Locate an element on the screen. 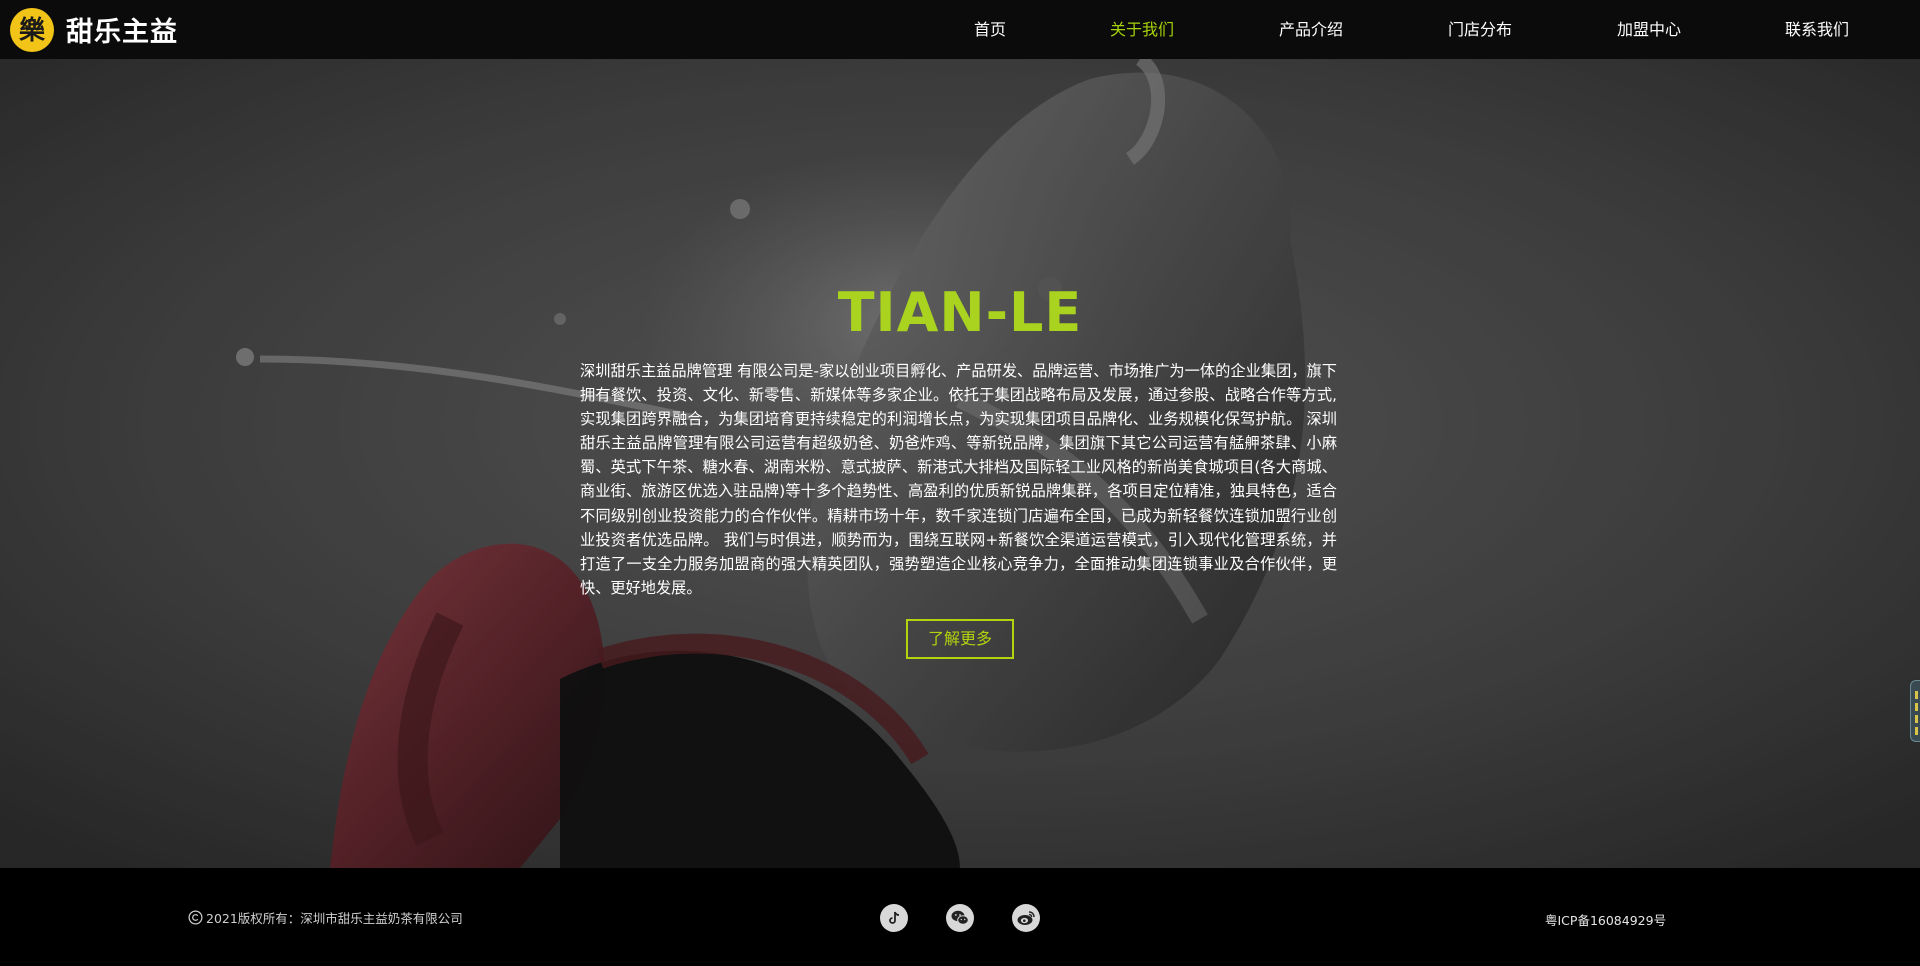 The height and width of the screenshot is (966, 1920). site-header: 樂 甜乐主益 首页 关于我们 产品介绍 门店分布 加盟中心 联系我们 is located at coordinates (960, 29).